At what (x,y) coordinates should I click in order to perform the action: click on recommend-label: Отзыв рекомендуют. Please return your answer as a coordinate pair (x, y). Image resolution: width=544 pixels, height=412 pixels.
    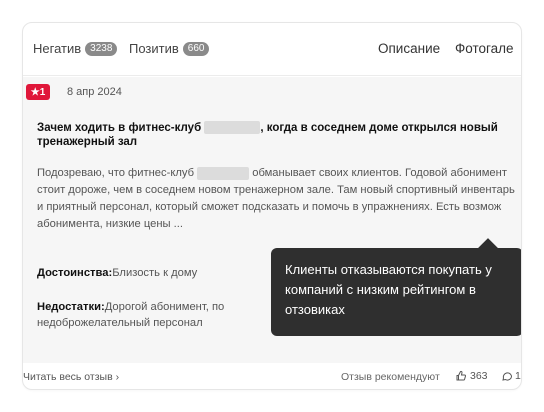
    Looking at the image, I should click on (390, 377).